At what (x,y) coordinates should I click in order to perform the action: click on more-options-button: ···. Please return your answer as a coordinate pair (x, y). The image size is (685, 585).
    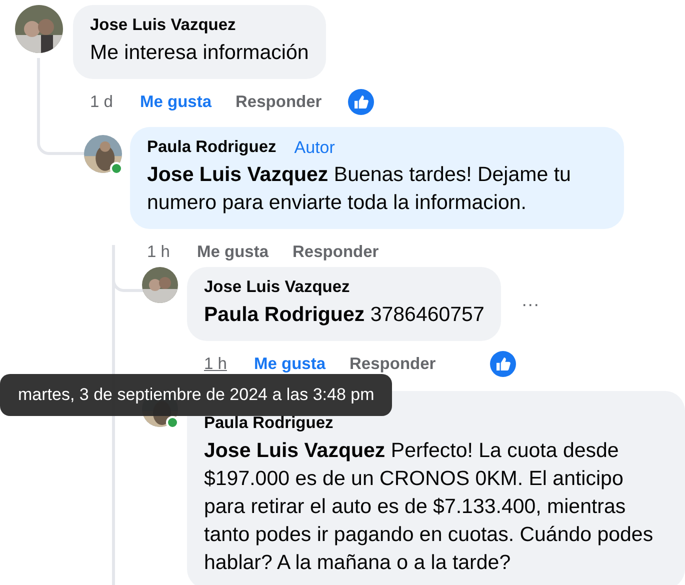
    Looking at the image, I should click on (530, 304).